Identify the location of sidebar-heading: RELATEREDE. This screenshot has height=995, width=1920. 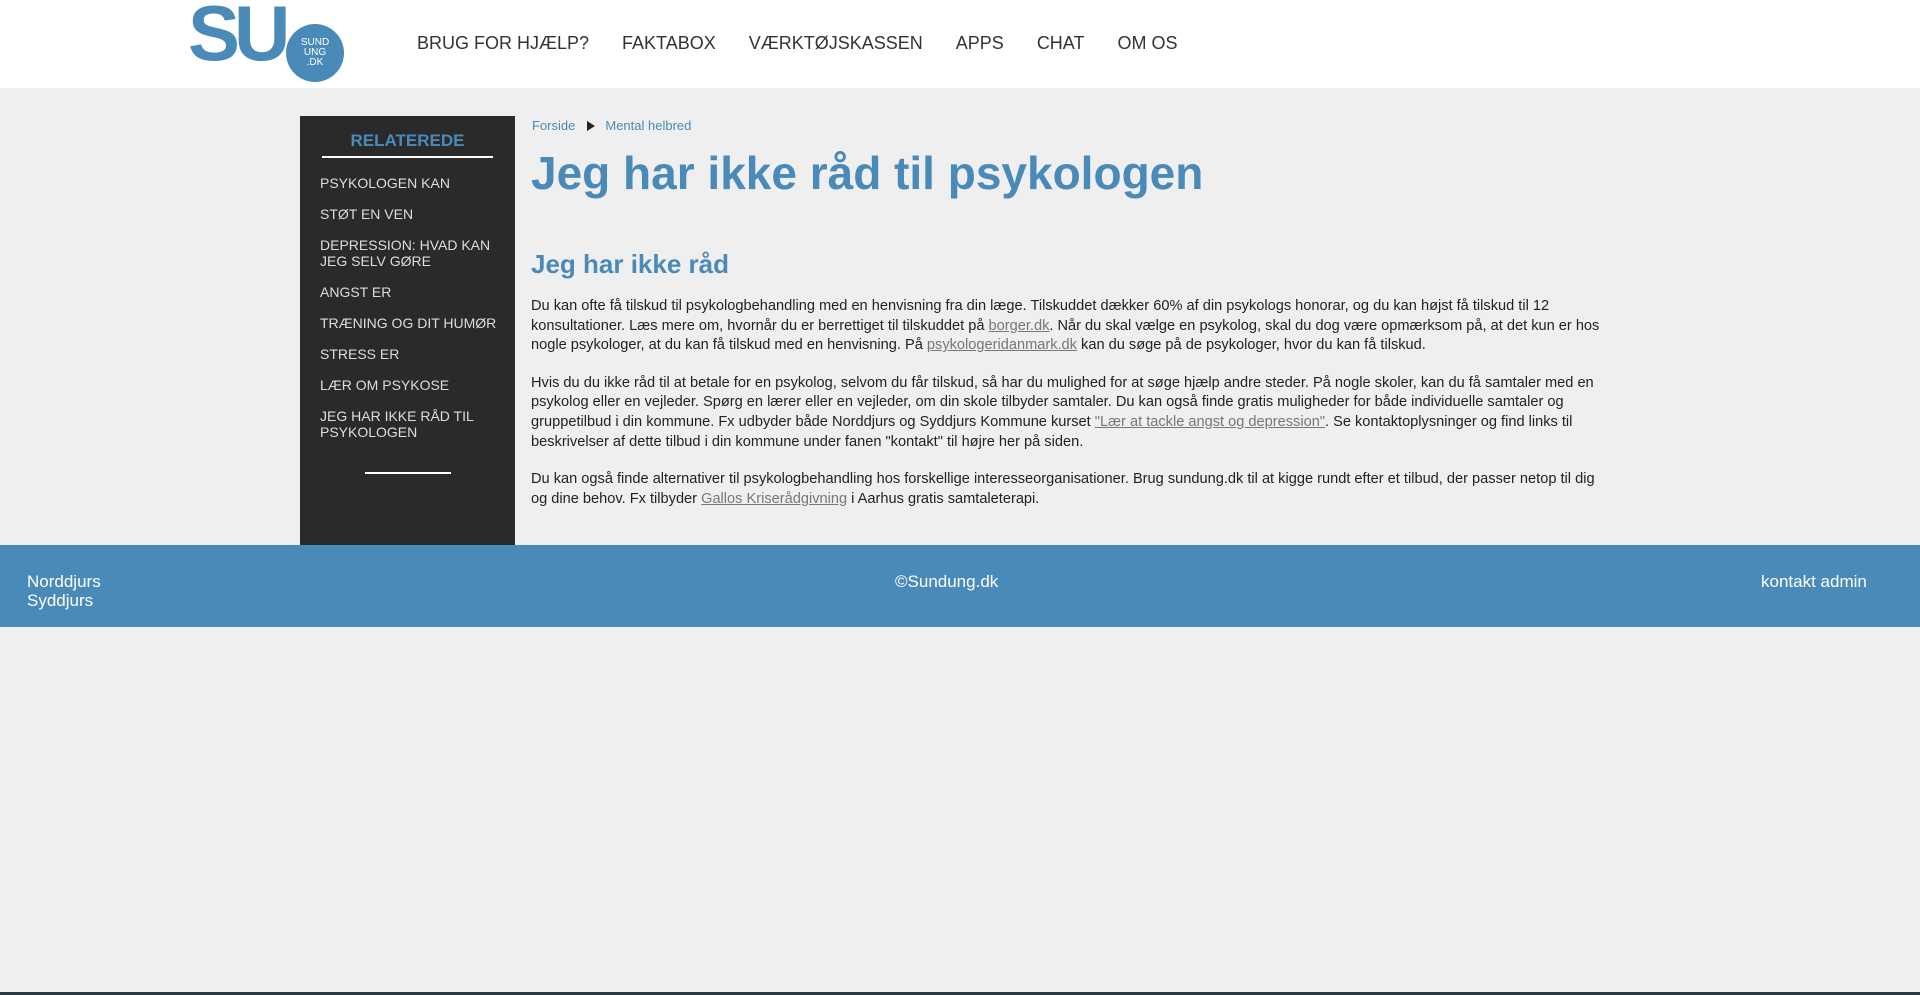
(407, 140).